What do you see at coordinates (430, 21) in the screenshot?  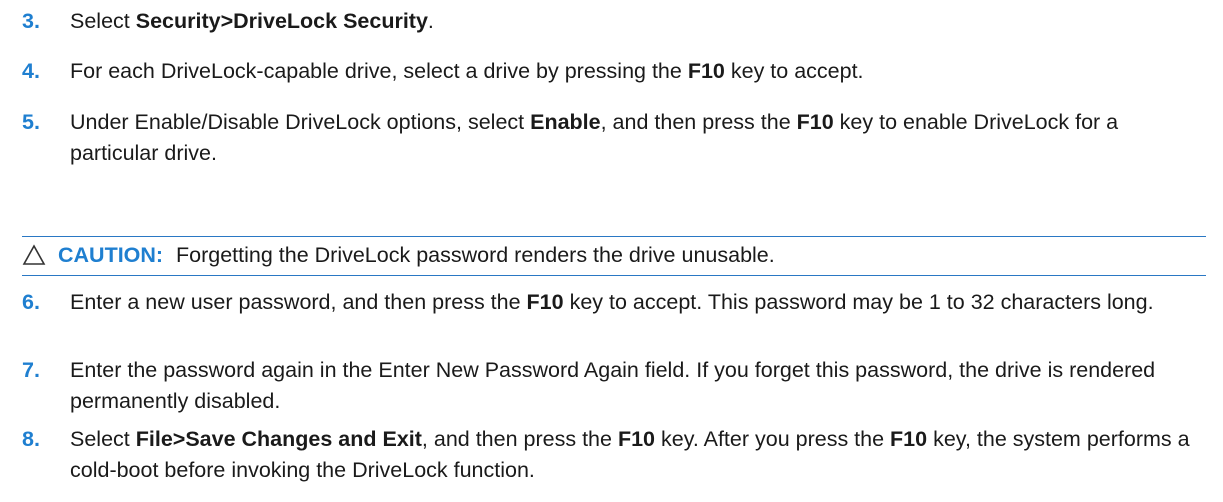 I see `text-run: .` at bounding box center [430, 21].